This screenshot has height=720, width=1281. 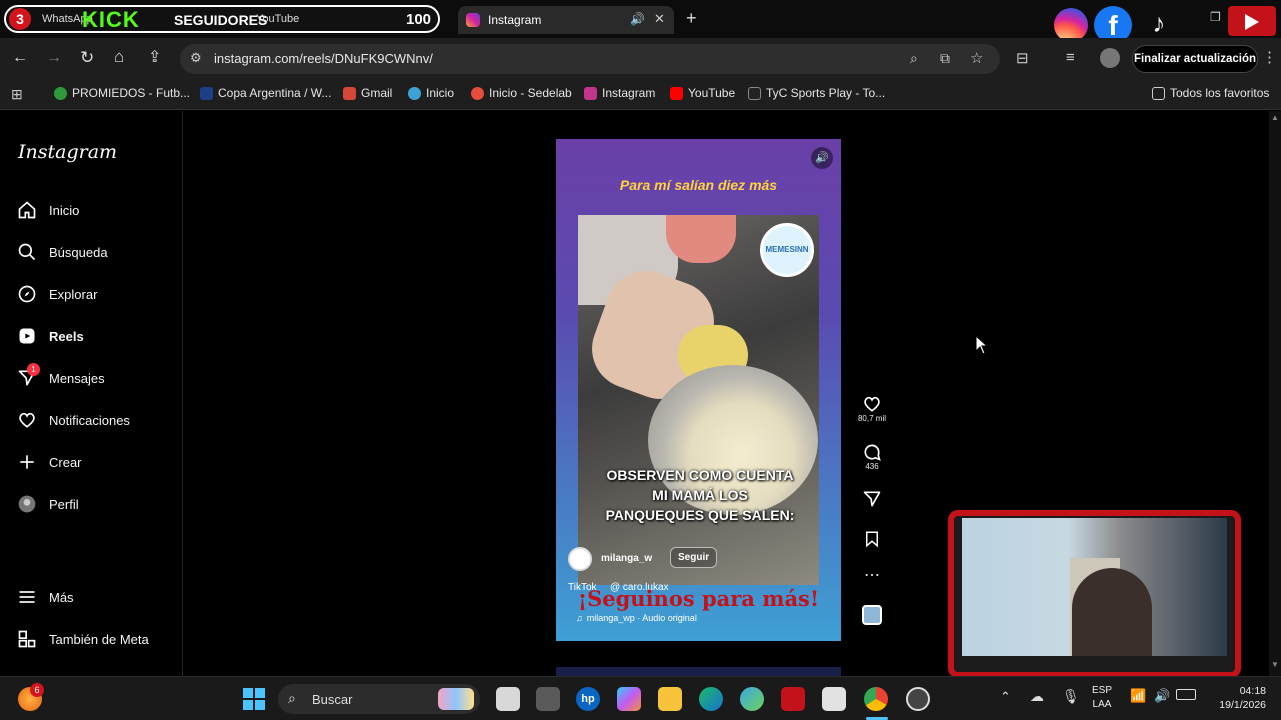 I want to click on home-icon: ⌂, so click(x=119, y=57).